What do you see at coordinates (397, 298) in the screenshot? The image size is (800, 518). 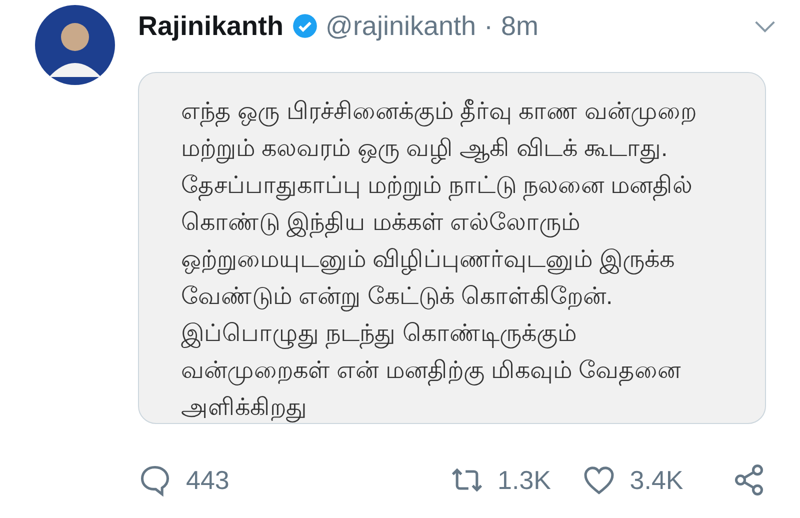 I see `image-text-line: வேண்டும் என்று கேட்டுக் கொள்கிறேன்.` at bounding box center [397, 298].